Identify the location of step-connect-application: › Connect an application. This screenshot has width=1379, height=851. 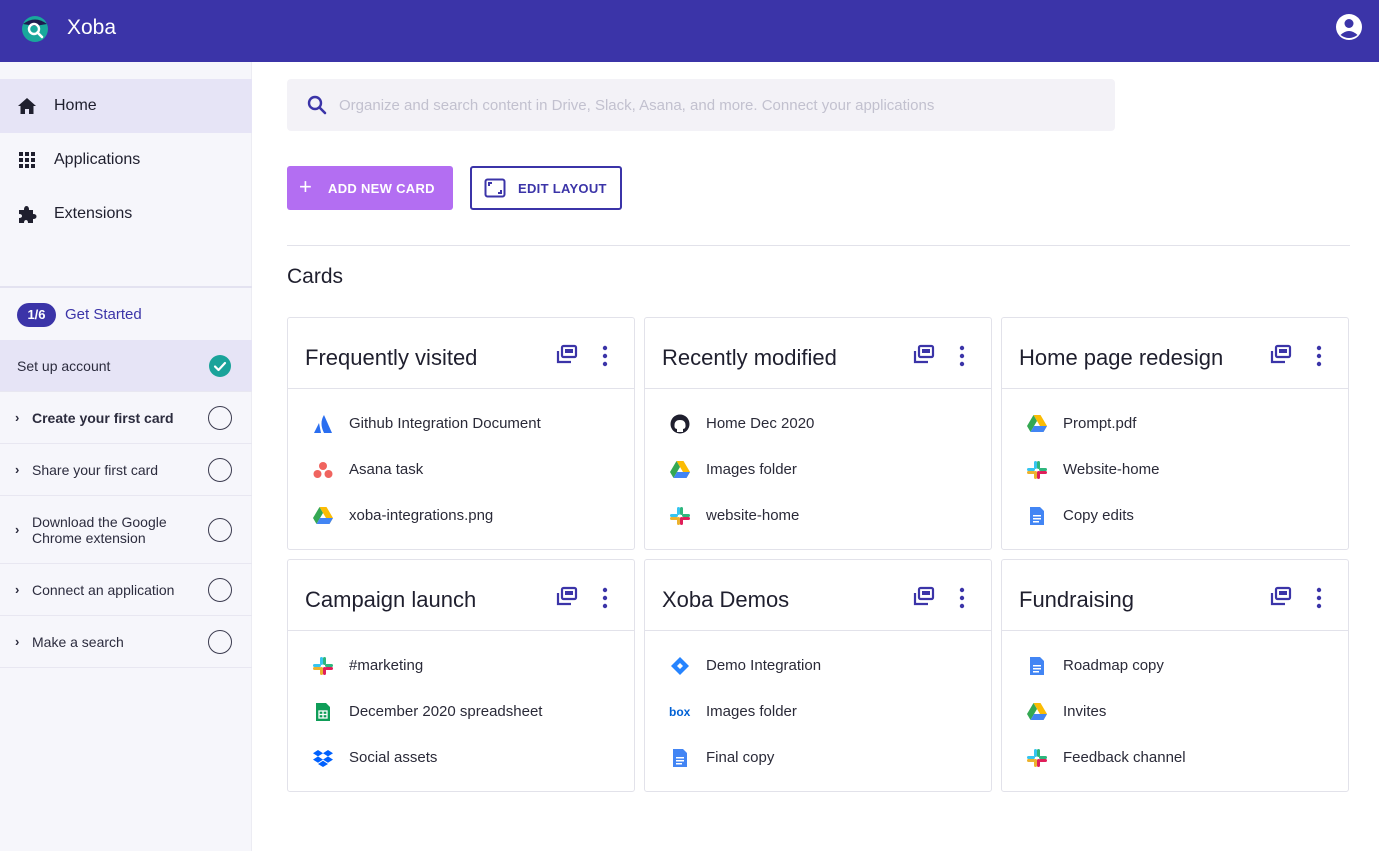
(126, 590).